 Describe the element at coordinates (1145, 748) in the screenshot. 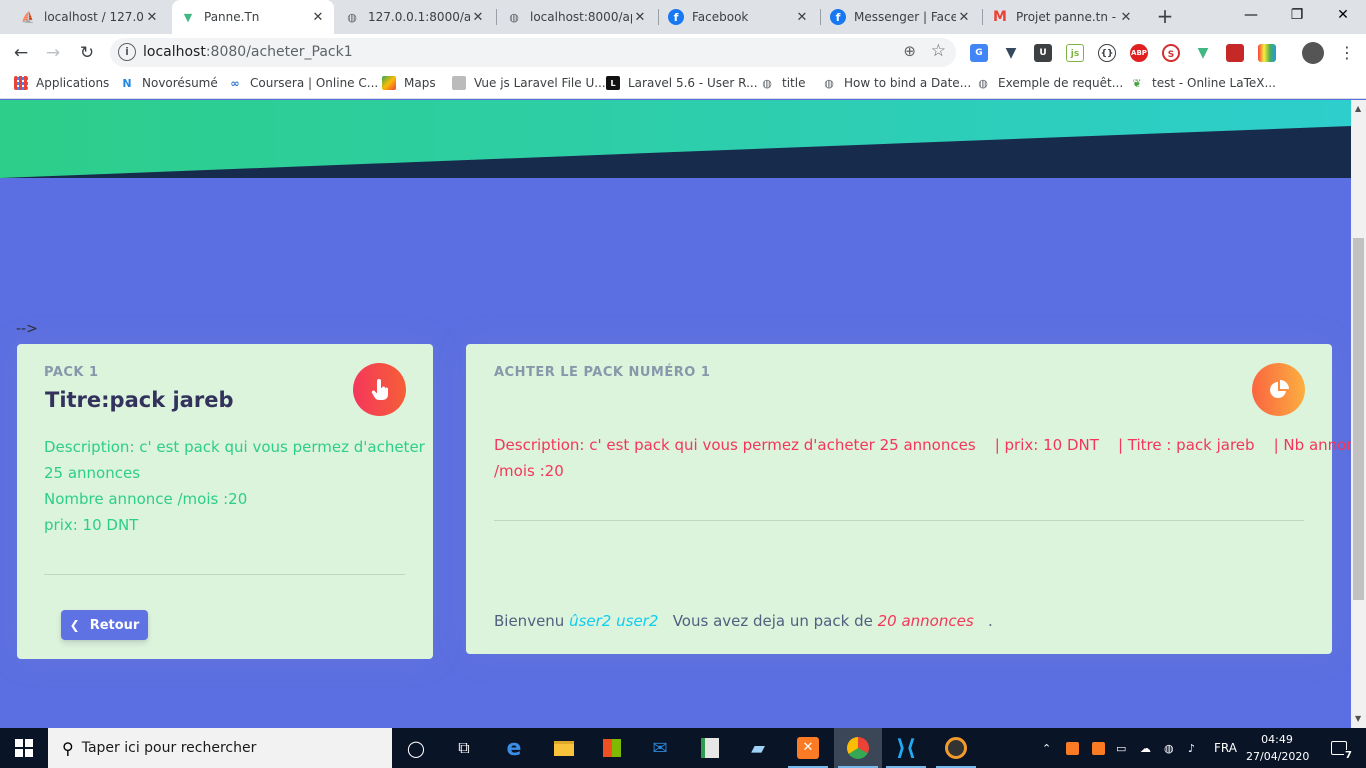

I see `onedrive-icon: ☁` at that location.